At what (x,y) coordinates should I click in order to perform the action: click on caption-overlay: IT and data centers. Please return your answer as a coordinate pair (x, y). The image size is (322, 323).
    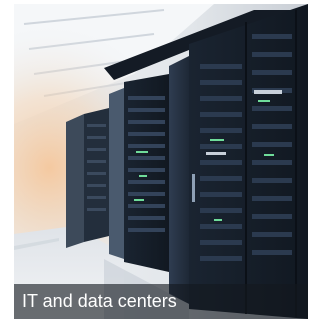
    Looking at the image, I should click on (161, 301).